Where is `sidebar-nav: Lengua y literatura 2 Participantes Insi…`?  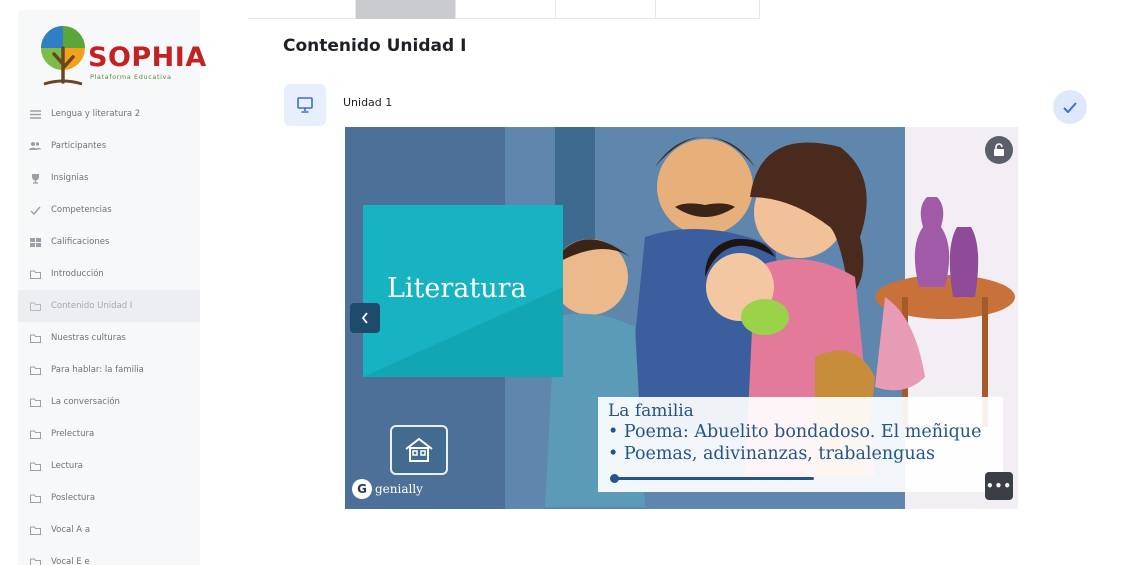
sidebar-nav: Lengua y literatura 2 Participantes Insi… is located at coordinates (109, 331).